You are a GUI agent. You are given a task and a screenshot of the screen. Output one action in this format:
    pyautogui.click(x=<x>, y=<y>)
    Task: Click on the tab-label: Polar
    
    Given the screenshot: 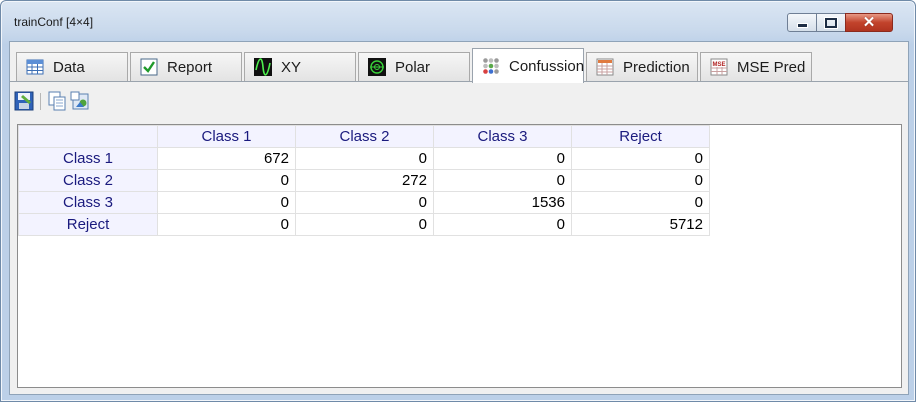 What is the action you would take?
    pyautogui.click(x=413, y=67)
    